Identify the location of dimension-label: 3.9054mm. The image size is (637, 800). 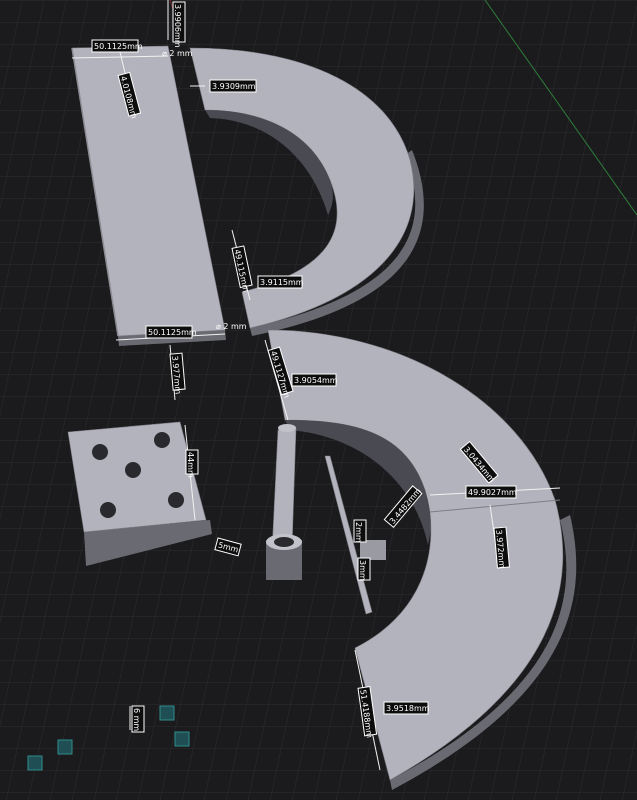
(314, 380).